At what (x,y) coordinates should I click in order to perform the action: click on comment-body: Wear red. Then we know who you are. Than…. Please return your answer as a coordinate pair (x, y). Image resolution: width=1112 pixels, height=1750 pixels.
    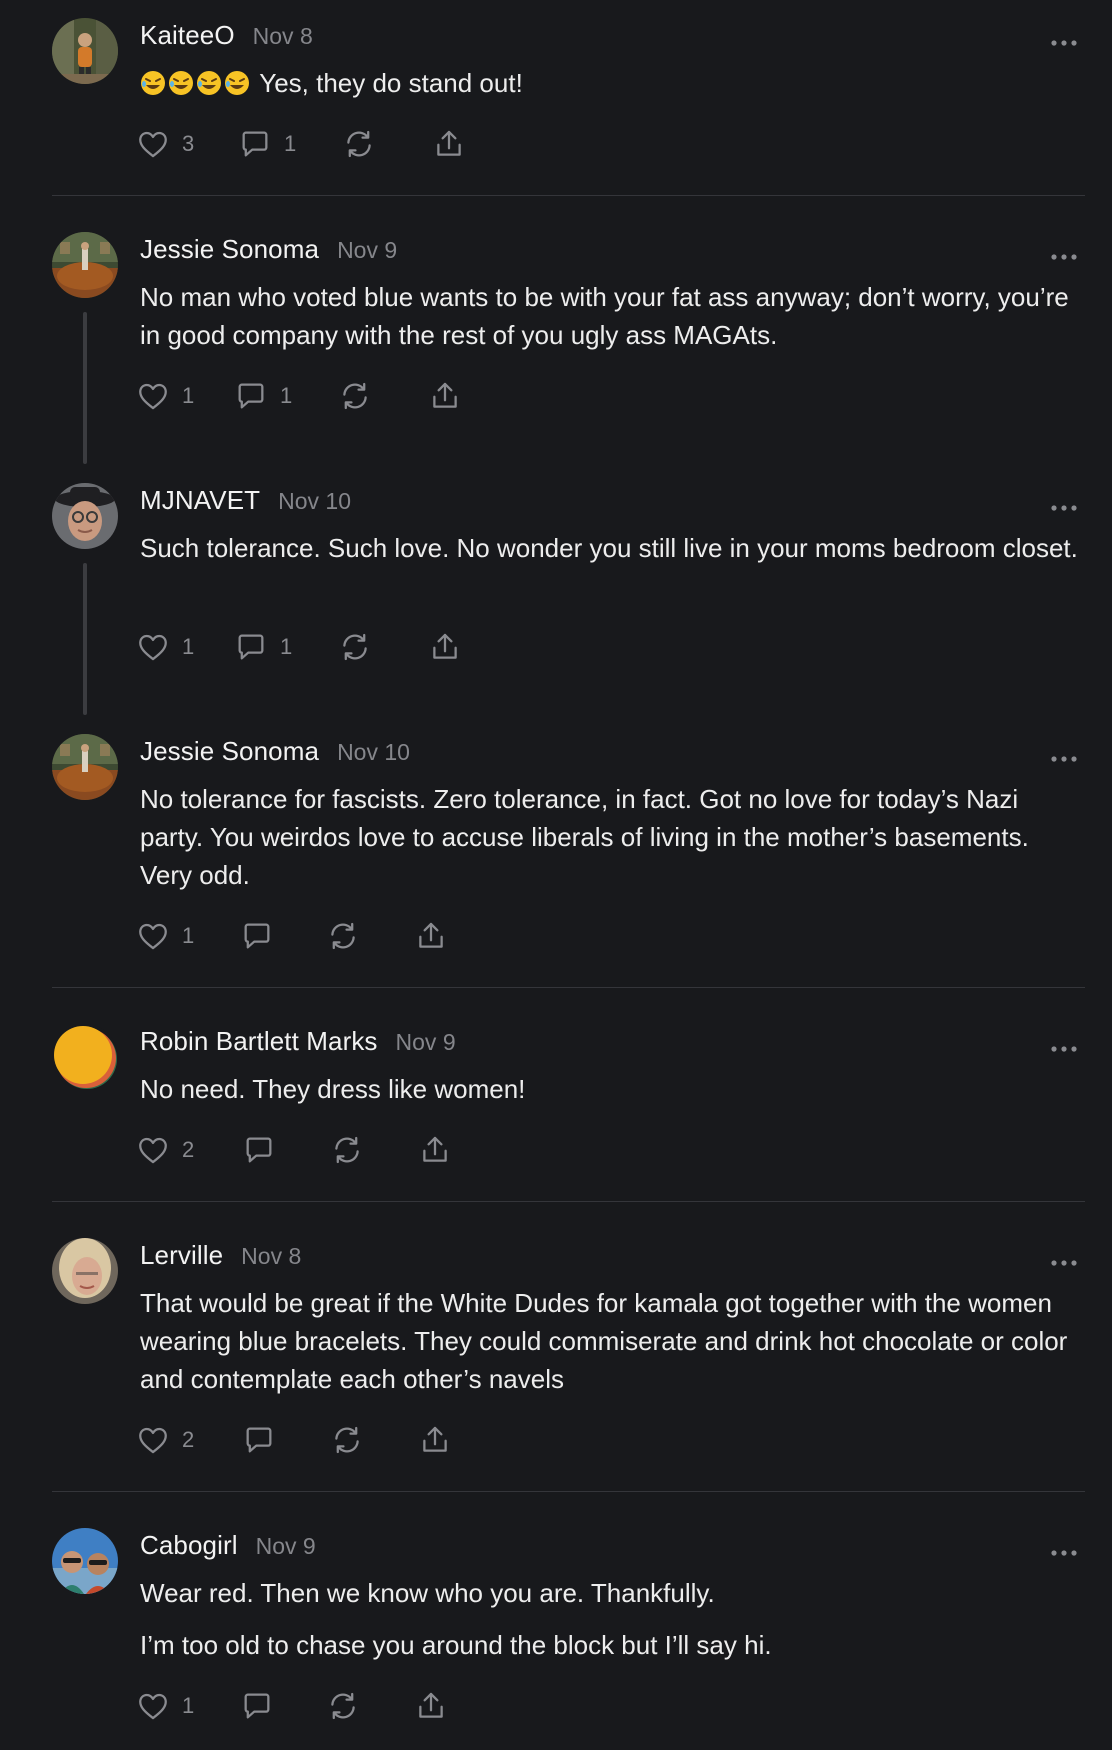
    Looking at the image, I should click on (610, 1626).